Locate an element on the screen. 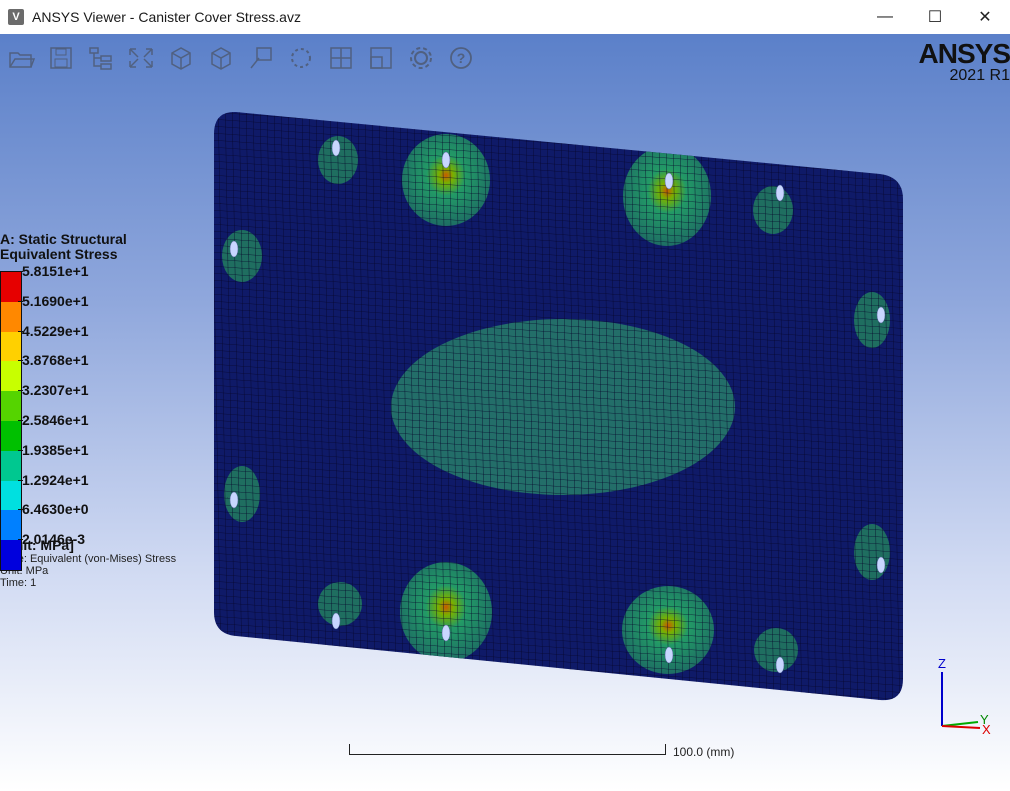 The width and height of the screenshot is (1010, 791). help-icon: ? is located at coordinates (461, 58).